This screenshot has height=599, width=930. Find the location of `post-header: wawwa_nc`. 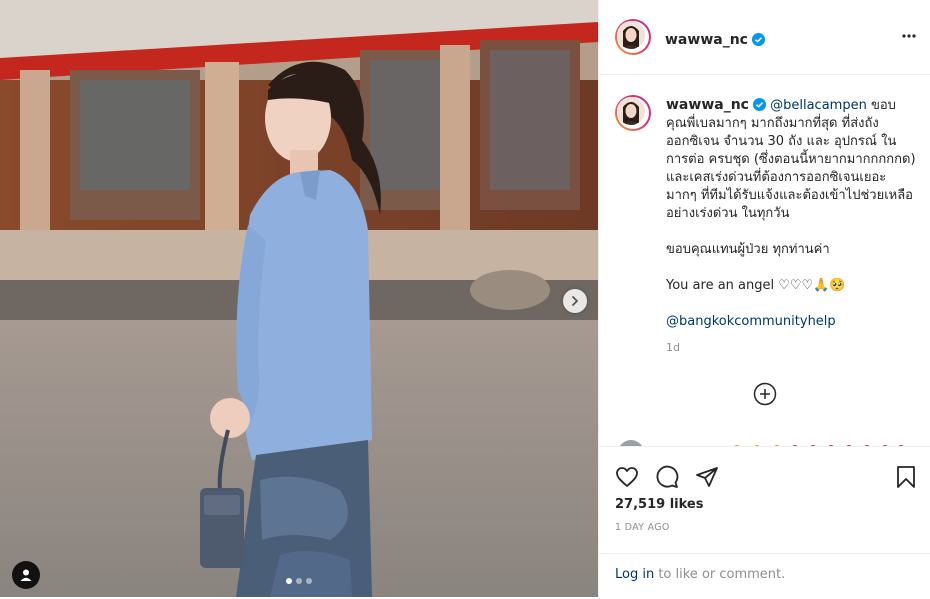

post-header: wawwa_nc is located at coordinates (764, 37).